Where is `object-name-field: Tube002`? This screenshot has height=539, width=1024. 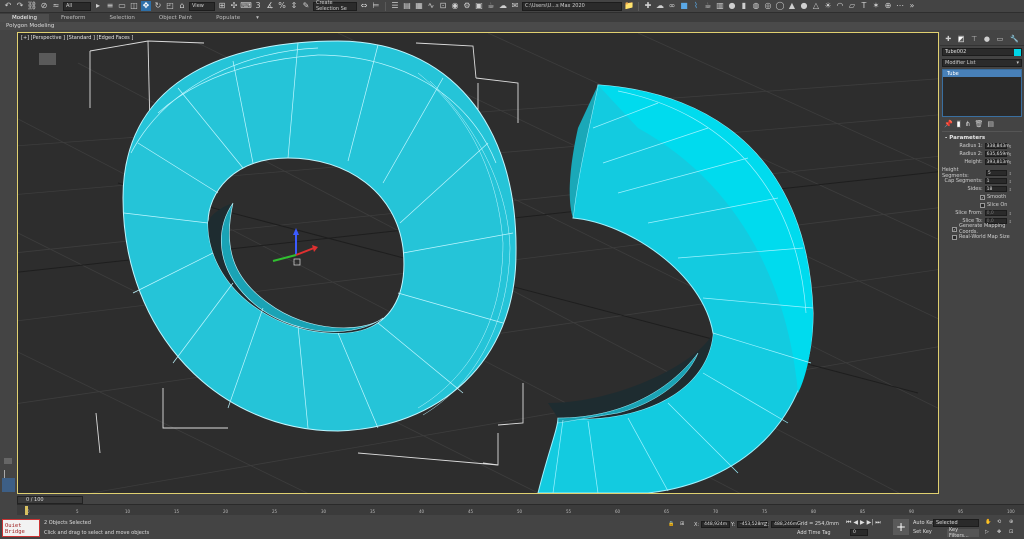
object-name-field: Tube002 is located at coordinates (982, 52).